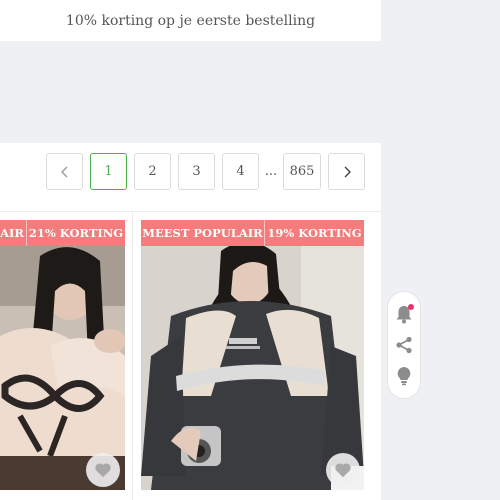 The image size is (500, 500). What do you see at coordinates (196, 171) in the screenshot?
I see `page-button-3: 3` at bounding box center [196, 171].